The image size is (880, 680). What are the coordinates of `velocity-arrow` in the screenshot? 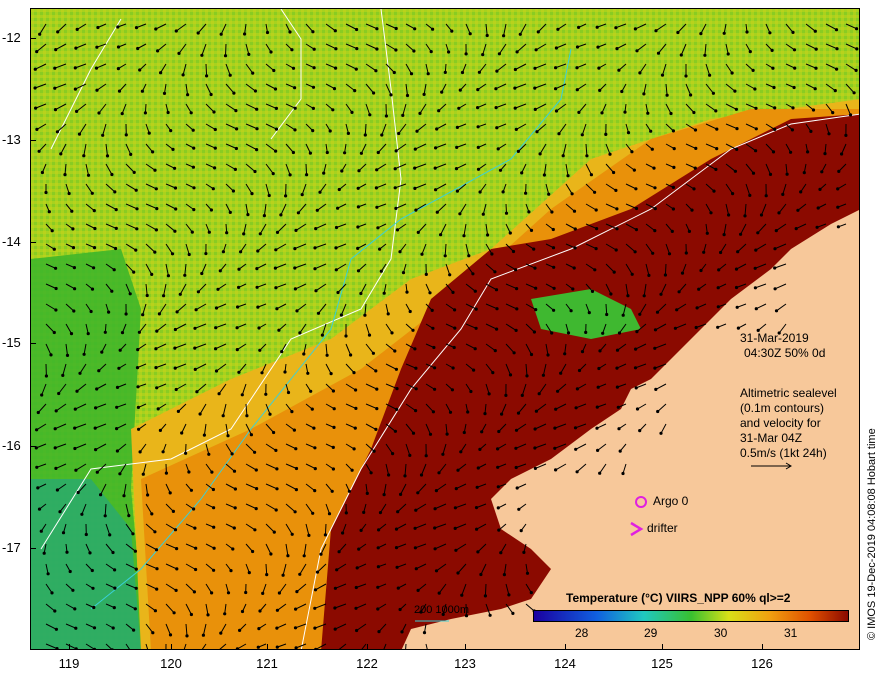 It's located at (365, 129).